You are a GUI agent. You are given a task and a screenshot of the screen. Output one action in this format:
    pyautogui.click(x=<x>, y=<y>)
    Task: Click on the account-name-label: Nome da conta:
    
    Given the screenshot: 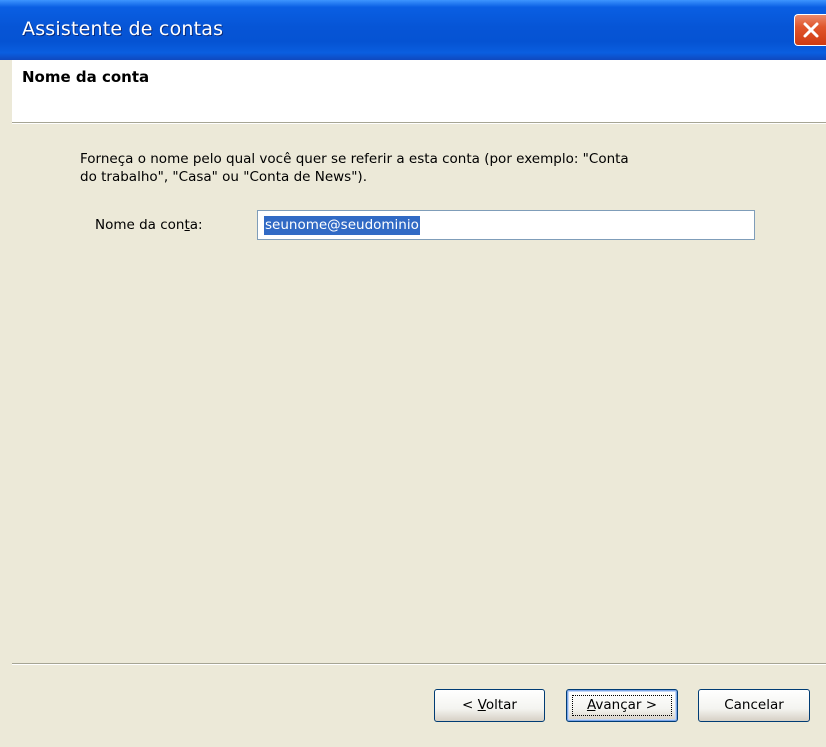 What is the action you would take?
    pyautogui.click(x=149, y=225)
    